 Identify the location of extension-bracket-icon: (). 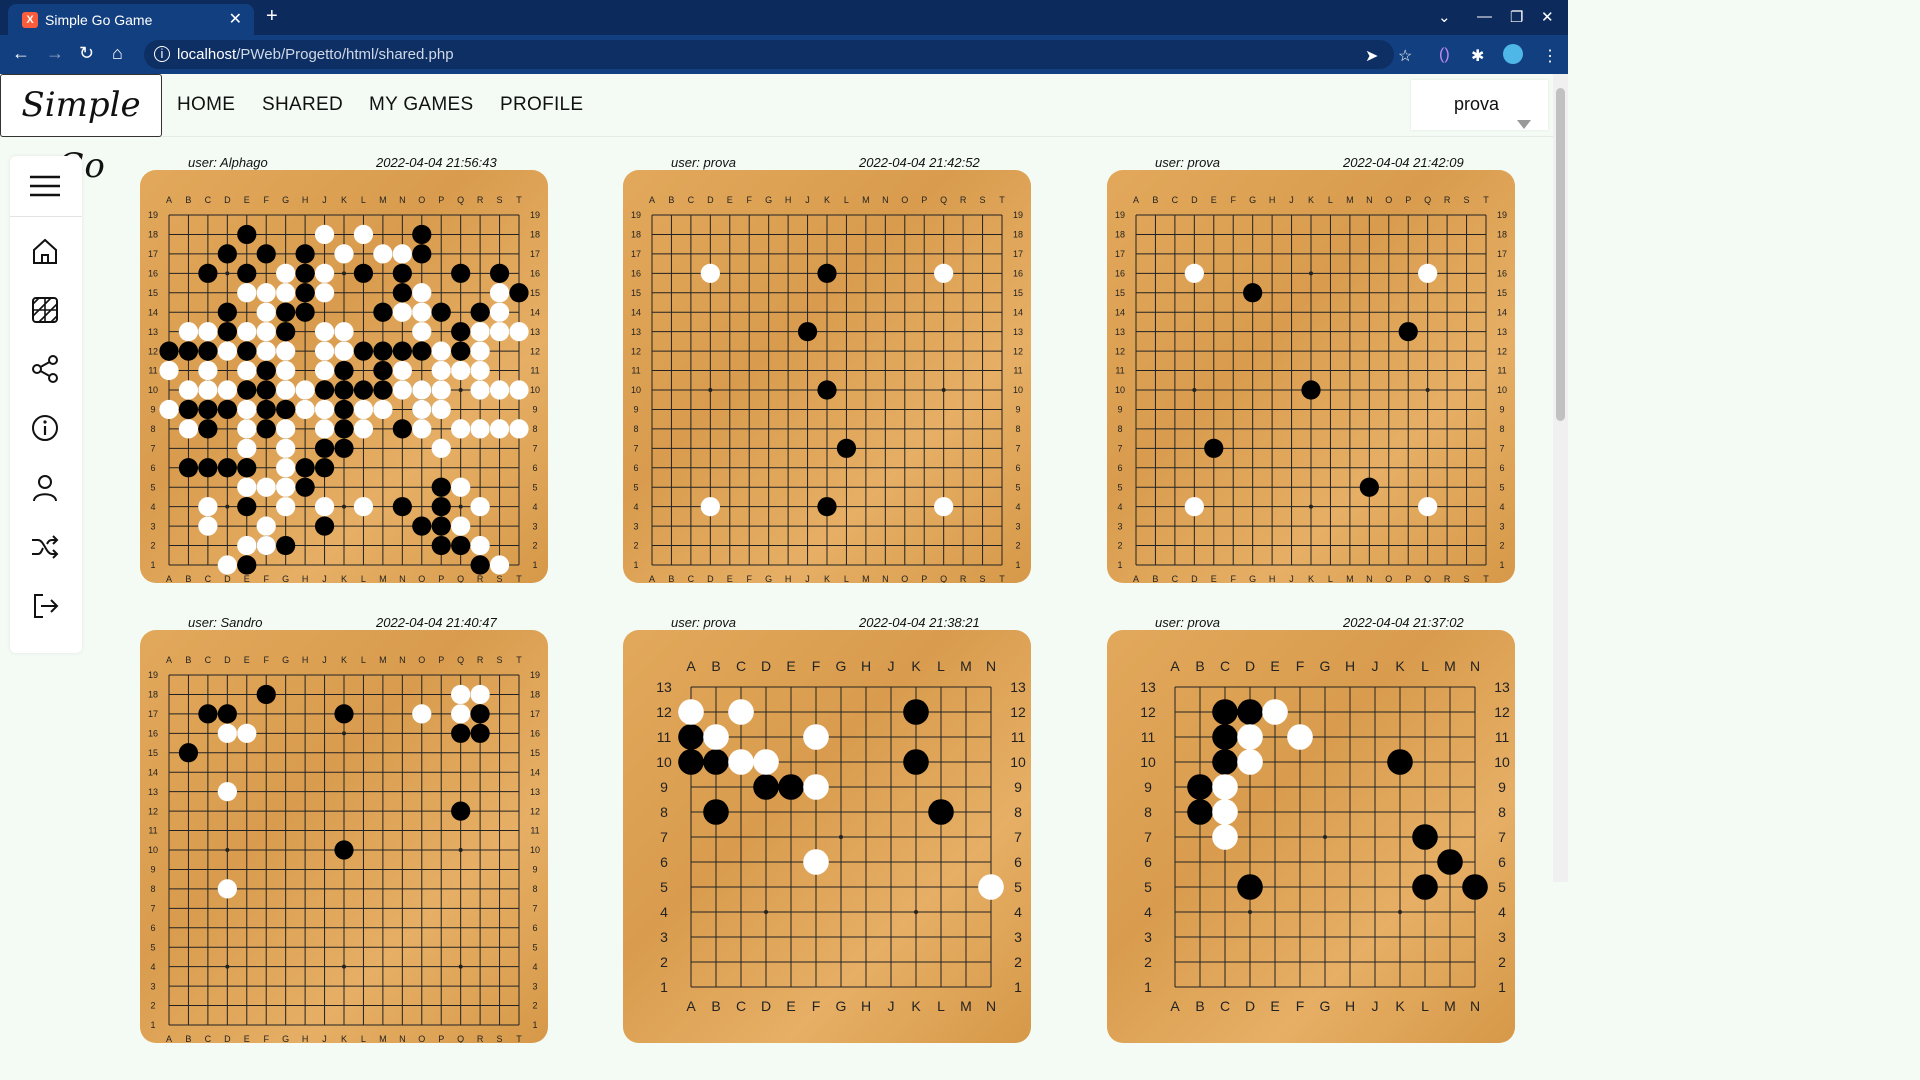
(1444, 55).